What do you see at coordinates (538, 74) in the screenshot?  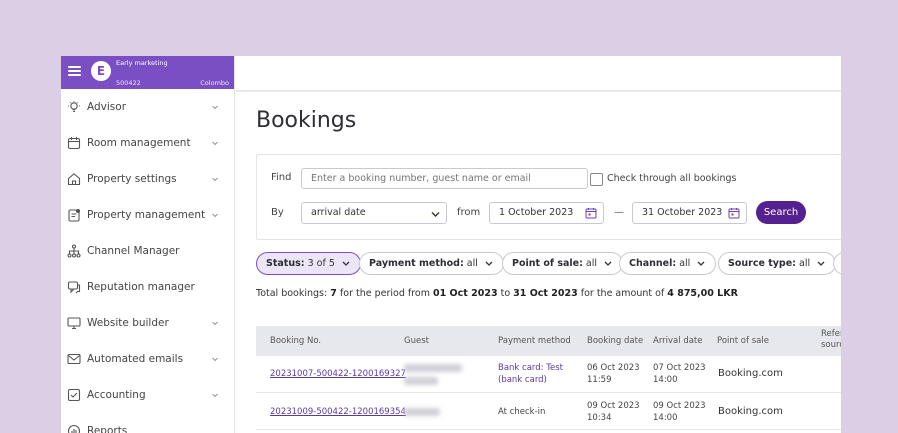 I see `top-bar` at bounding box center [538, 74].